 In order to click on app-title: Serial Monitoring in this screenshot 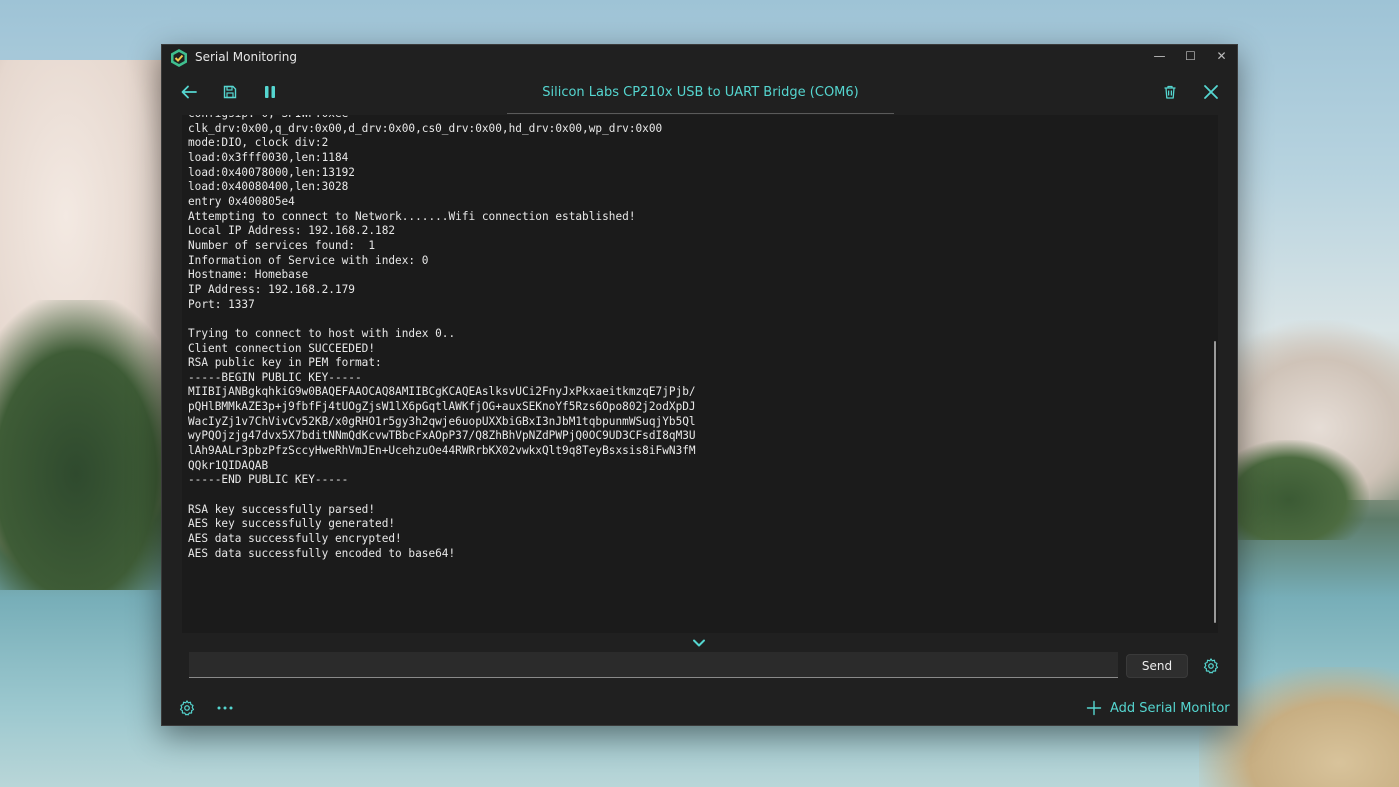, I will do `click(246, 57)`.